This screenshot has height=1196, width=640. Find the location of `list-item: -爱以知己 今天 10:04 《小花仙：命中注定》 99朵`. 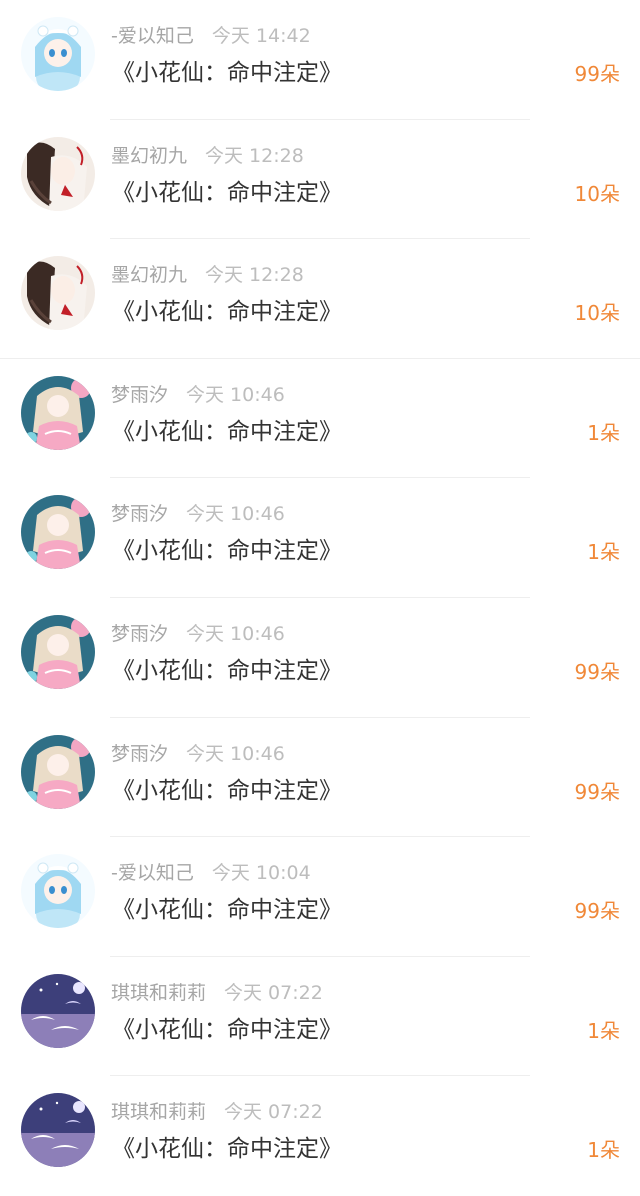

list-item: -爱以知己 今天 10:04 《小花仙：命中注定》 99朵 is located at coordinates (320, 897).